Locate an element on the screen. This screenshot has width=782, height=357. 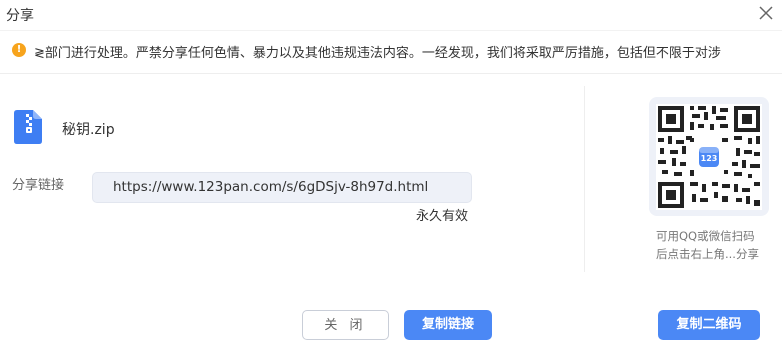
copy-qr-button: 复制二维码 is located at coordinates (709, 325).